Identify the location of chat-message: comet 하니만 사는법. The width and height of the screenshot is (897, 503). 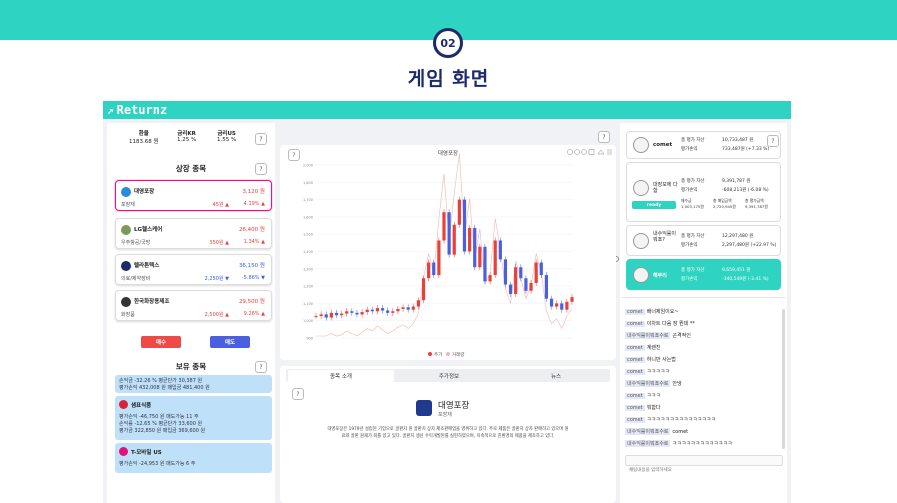
(650, 359).